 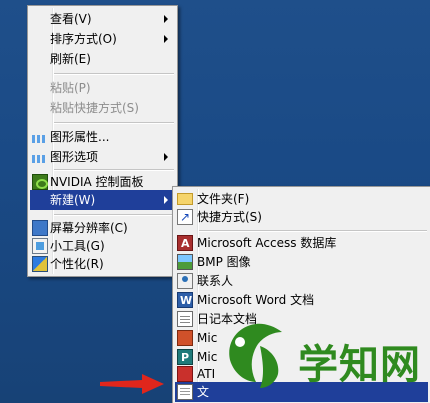 I want to click on access-icon, so click(x=185, y=244).